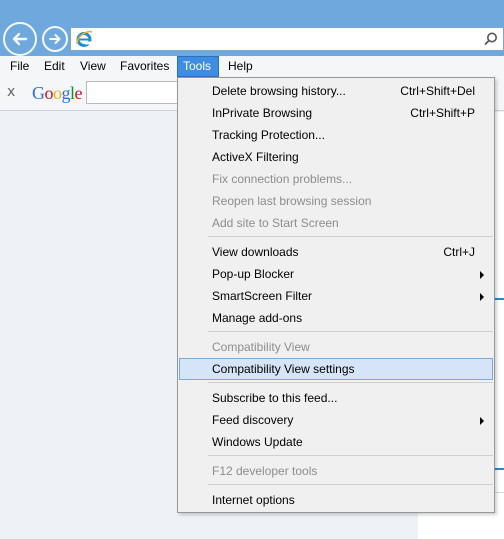 The height and width of the screenshot is (539, 504). I want to click on menu-help: Help, so click(240, 66).